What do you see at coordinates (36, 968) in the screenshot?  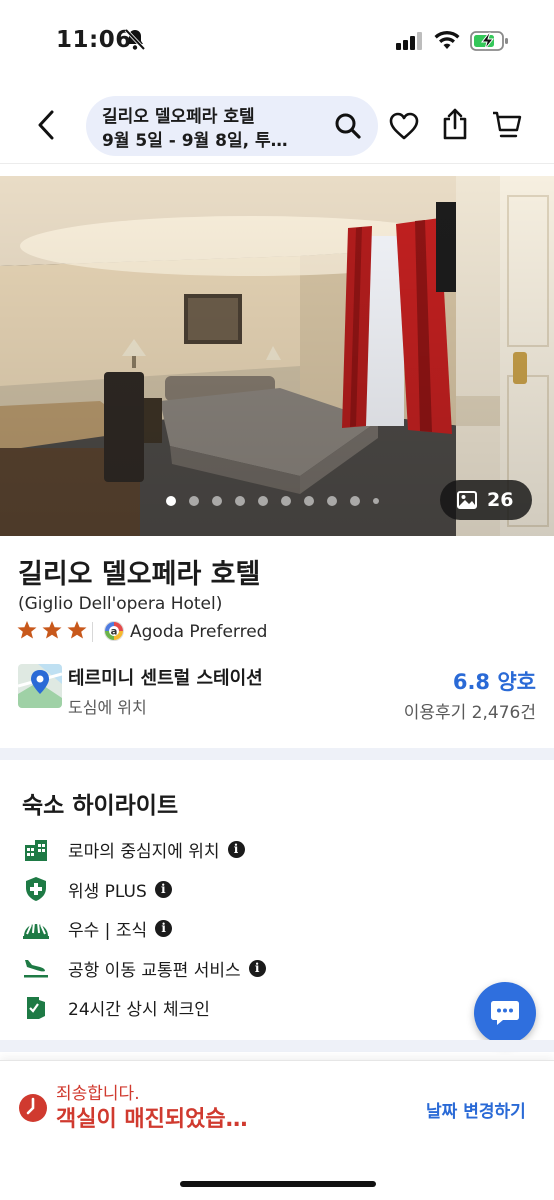 I see `airplane-landing-icon` at bounding box center [36, 968].